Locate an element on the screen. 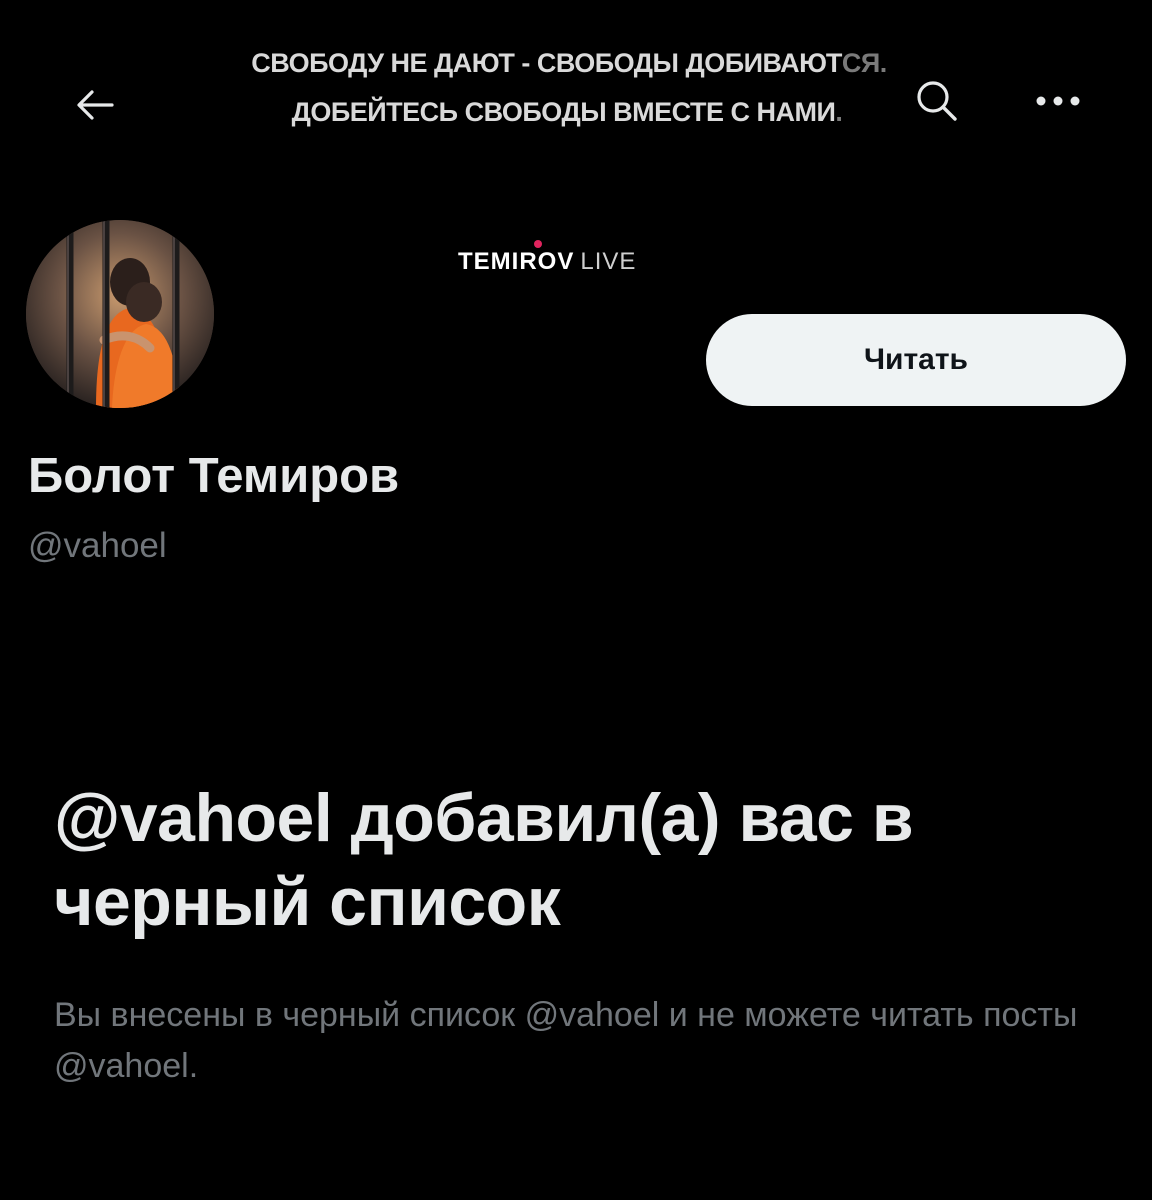 This screenshot has width=1152, height=1200. profile-handle: @vahoel is located at coordinates (97, 545).